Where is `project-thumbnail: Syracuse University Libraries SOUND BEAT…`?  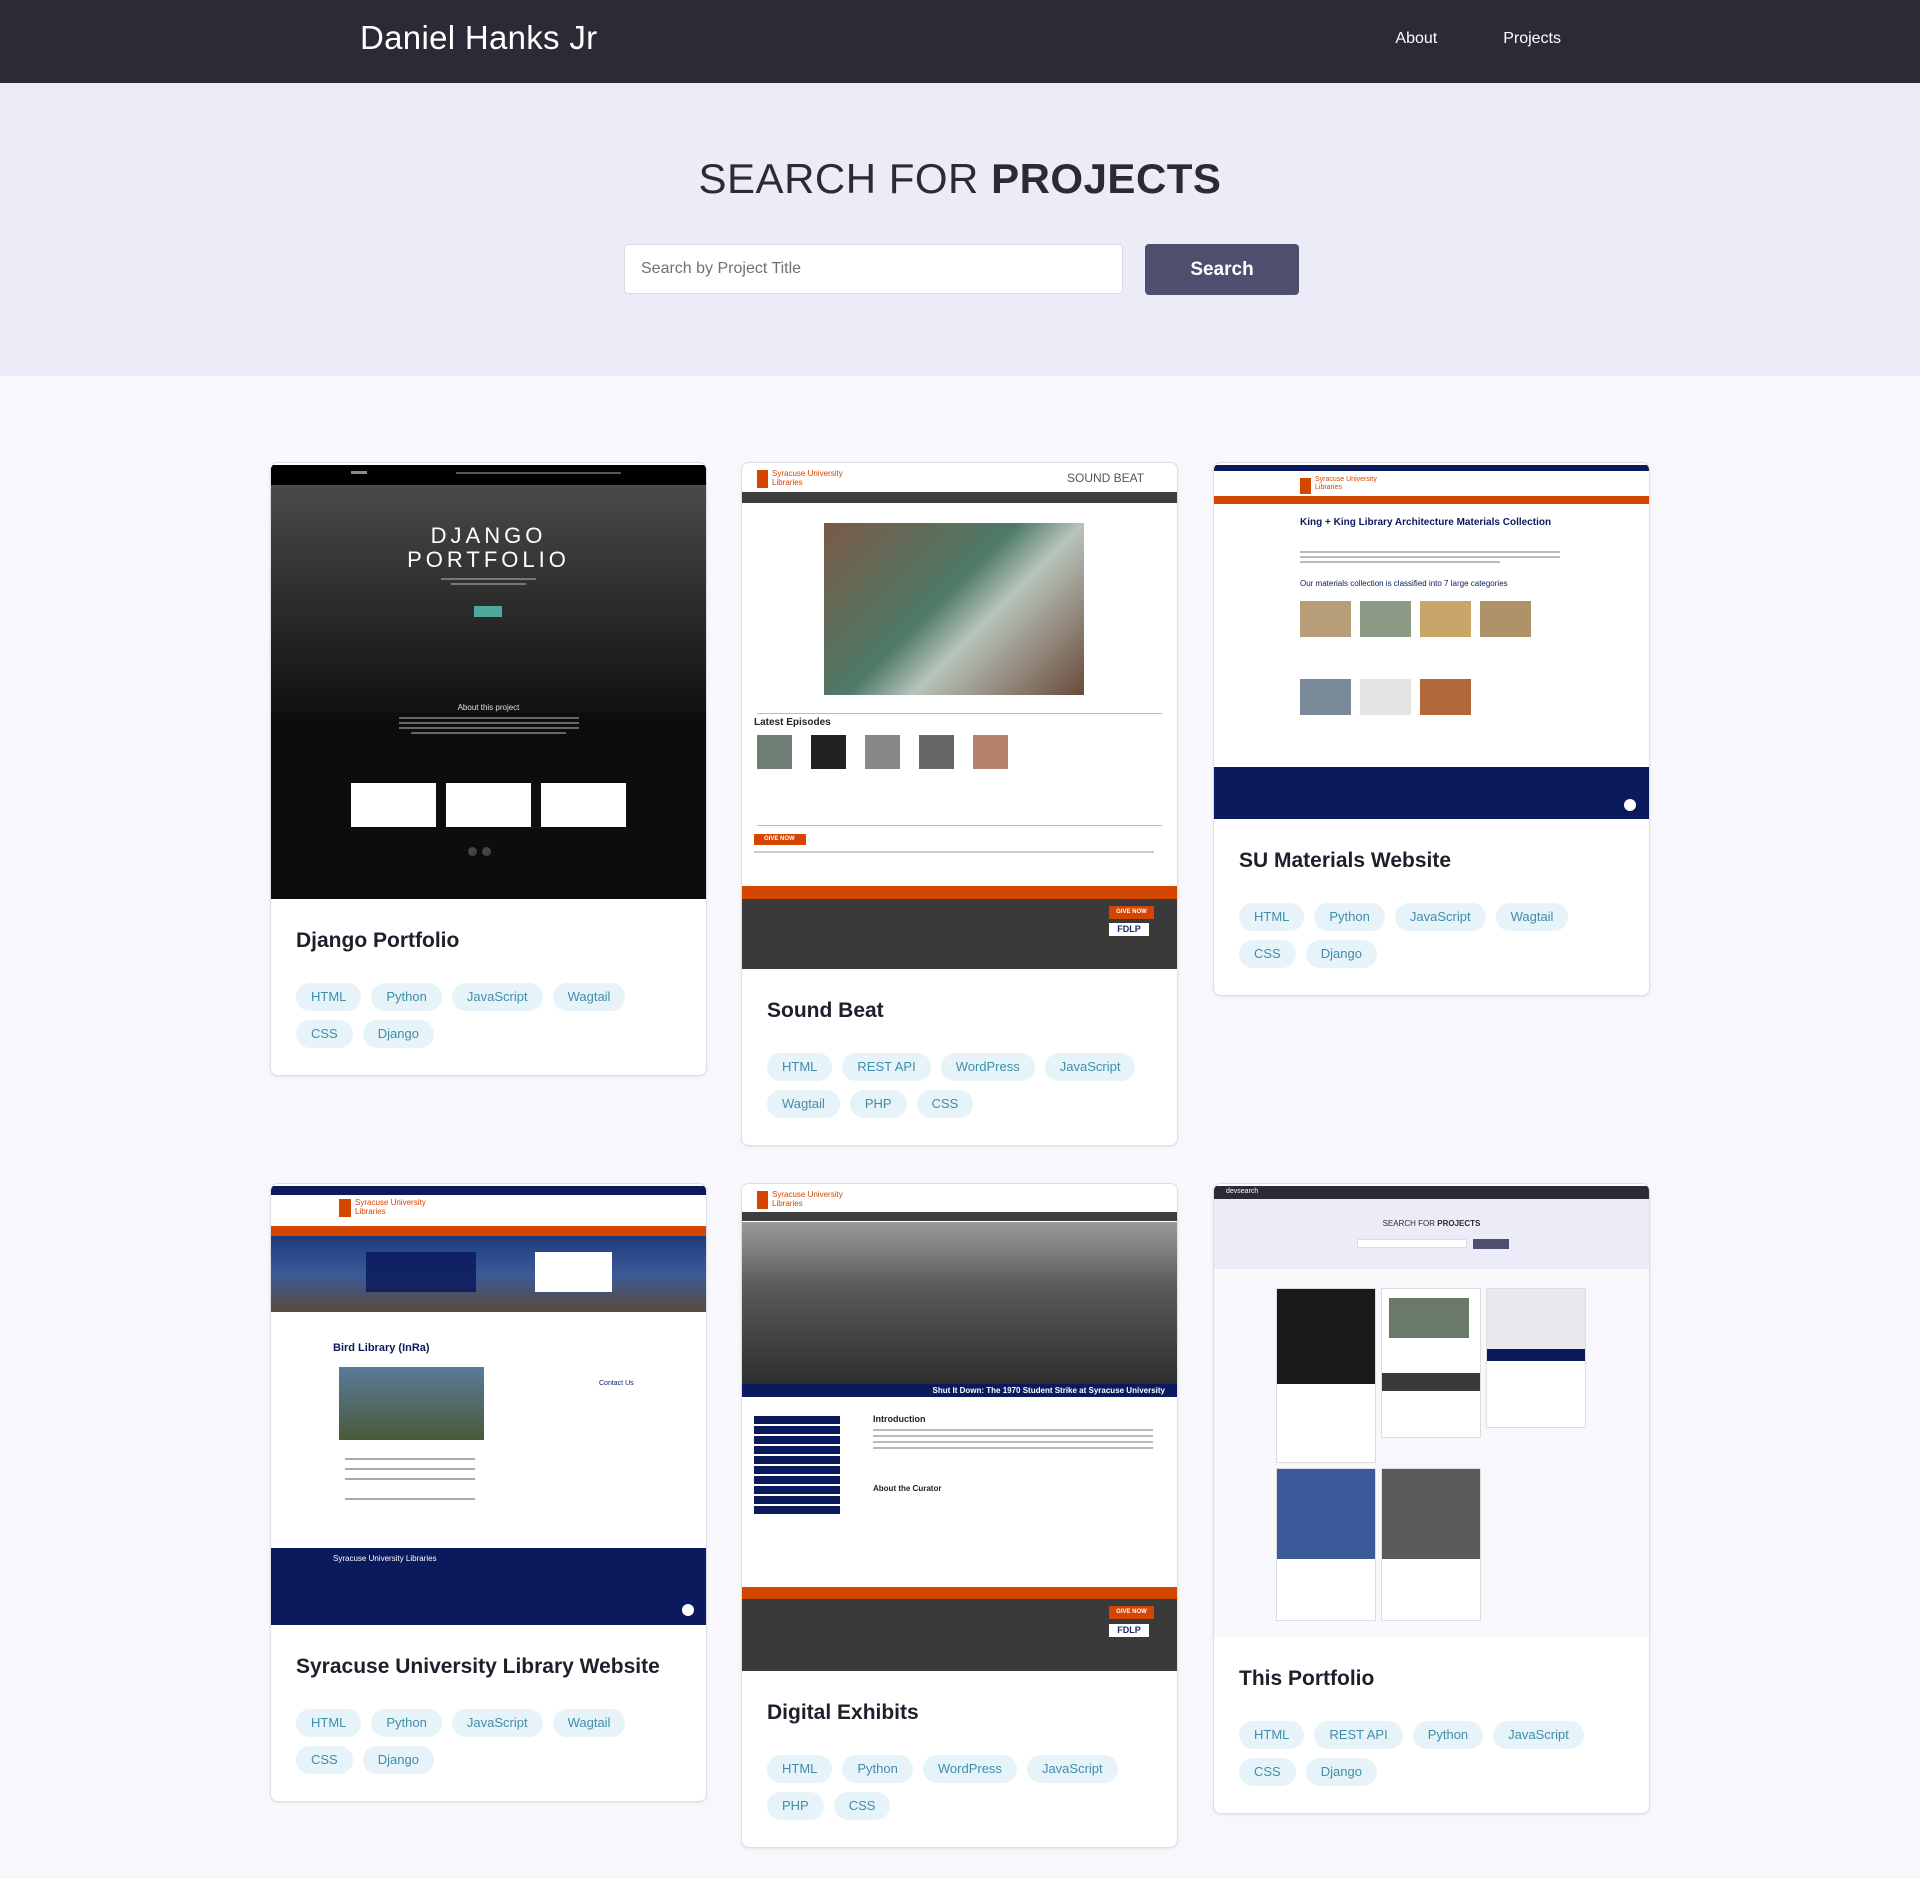
project-thumbnail: Syracuse University Libraries SOUND BEAT… is located at coordinates (959, 717).